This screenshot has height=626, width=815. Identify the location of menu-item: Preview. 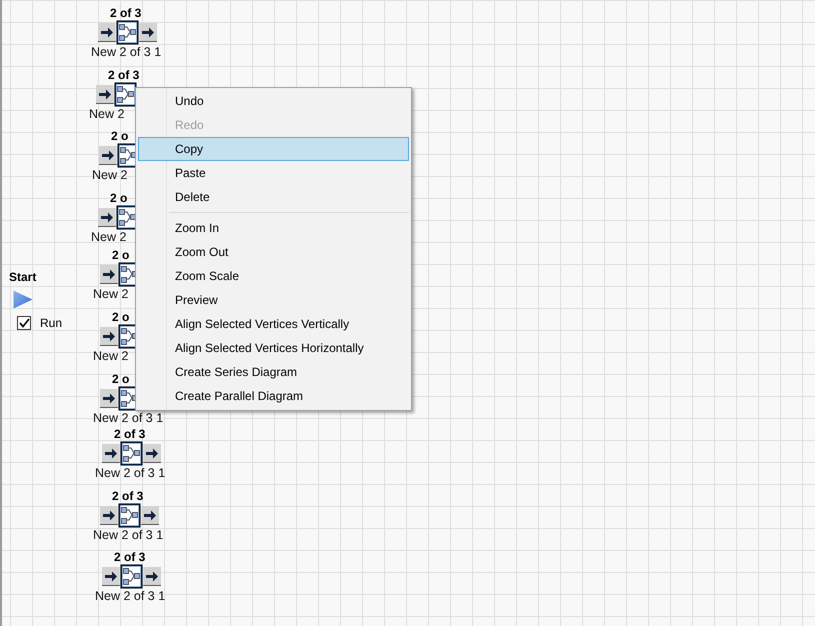
(273, 300).